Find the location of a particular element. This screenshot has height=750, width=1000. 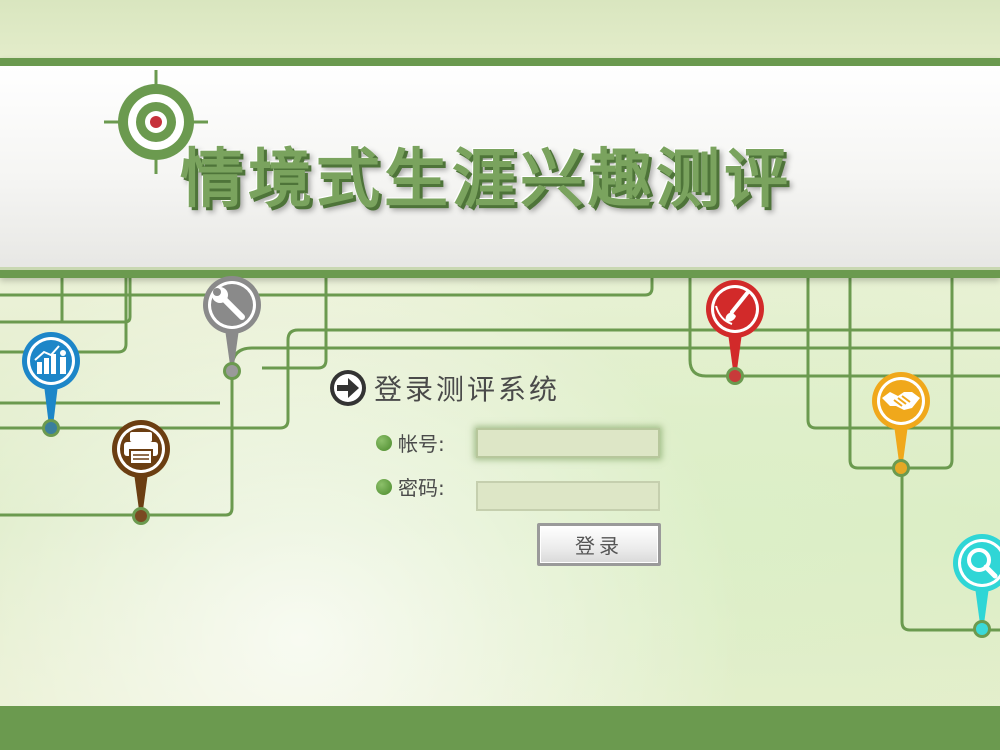

handshake-icon is located at coordinates (901, 426).